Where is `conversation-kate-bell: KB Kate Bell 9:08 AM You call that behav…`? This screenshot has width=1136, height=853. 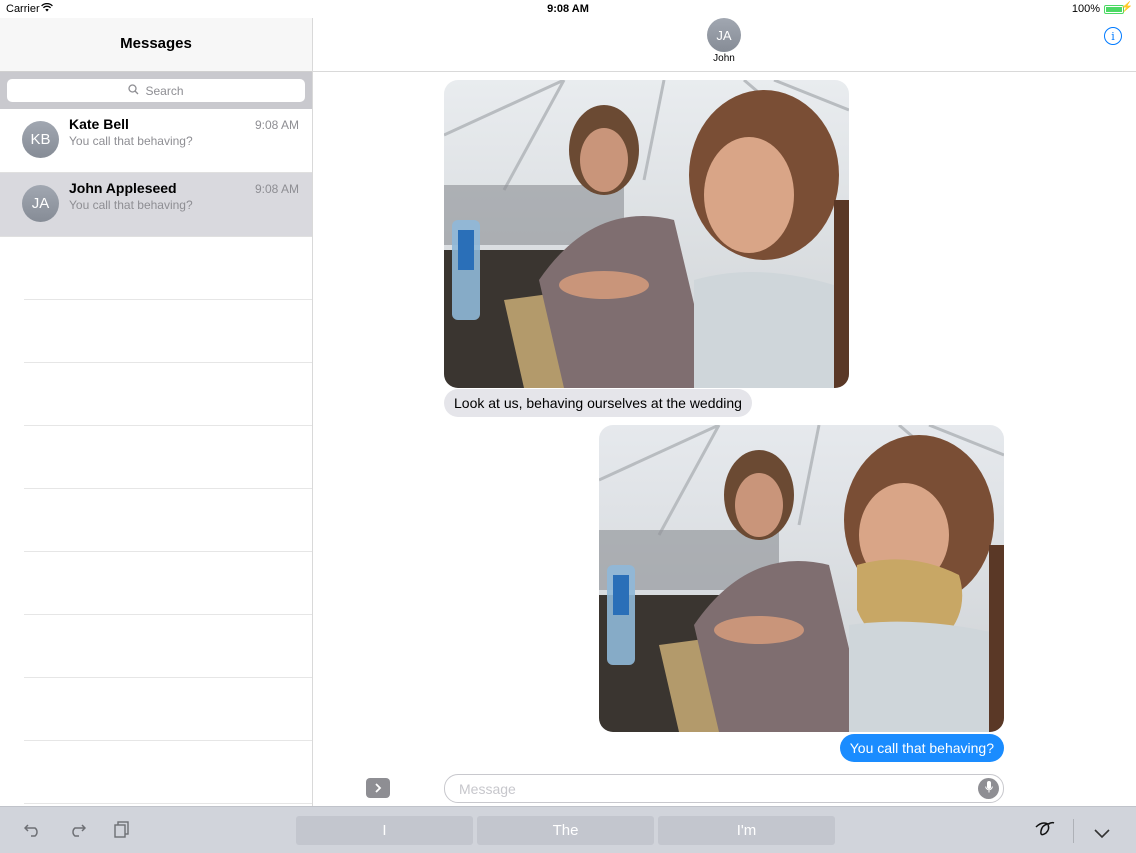
conversation-kate-bell: KB Kate Bell 9:08 AM You call that behav… is located at coordinates (156, 141).